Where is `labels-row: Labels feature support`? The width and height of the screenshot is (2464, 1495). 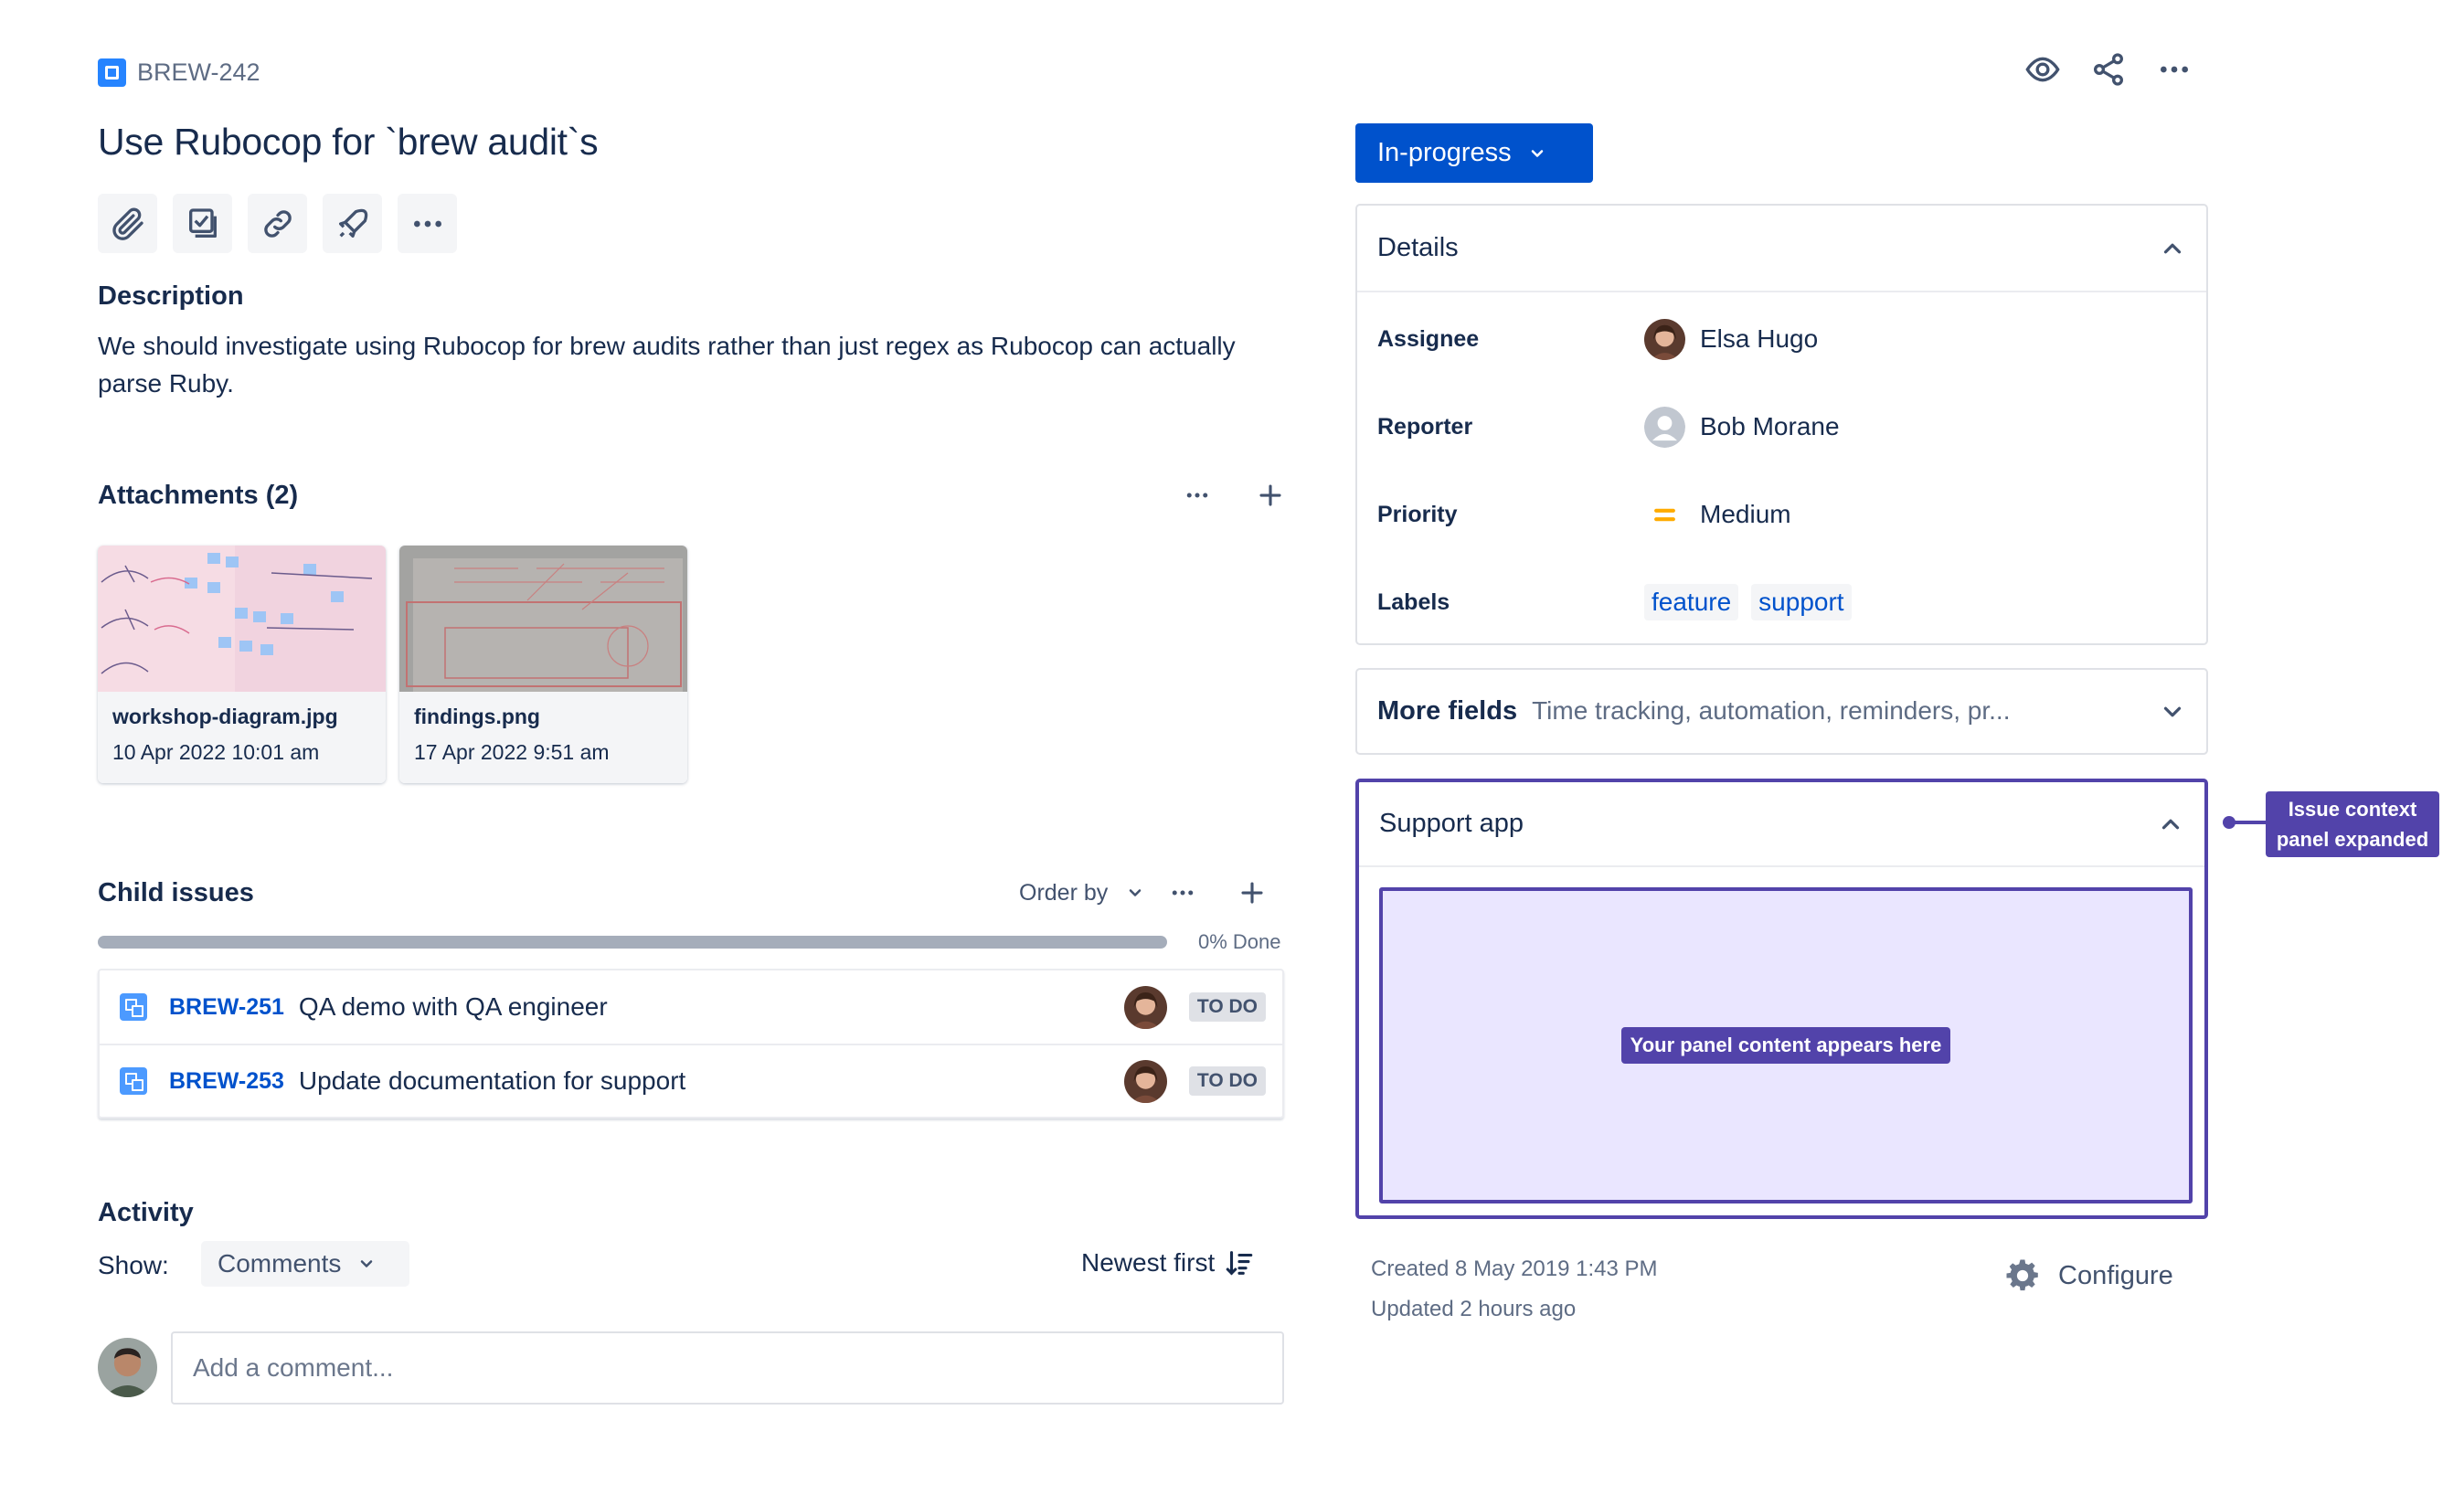 labels-row: Labels feature support is located at coordinates (1614, 602).